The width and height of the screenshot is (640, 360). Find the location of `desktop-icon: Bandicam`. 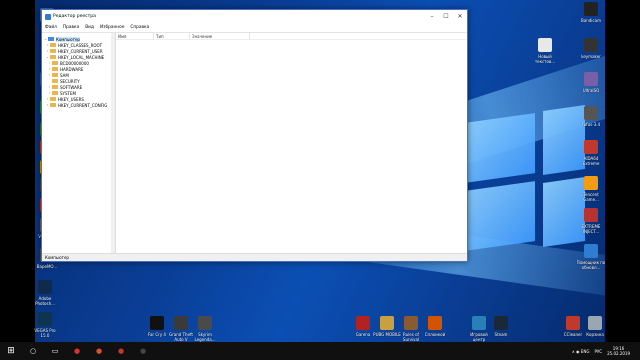

desktop-icon: Bandicam is located at coordinates (591, 12).